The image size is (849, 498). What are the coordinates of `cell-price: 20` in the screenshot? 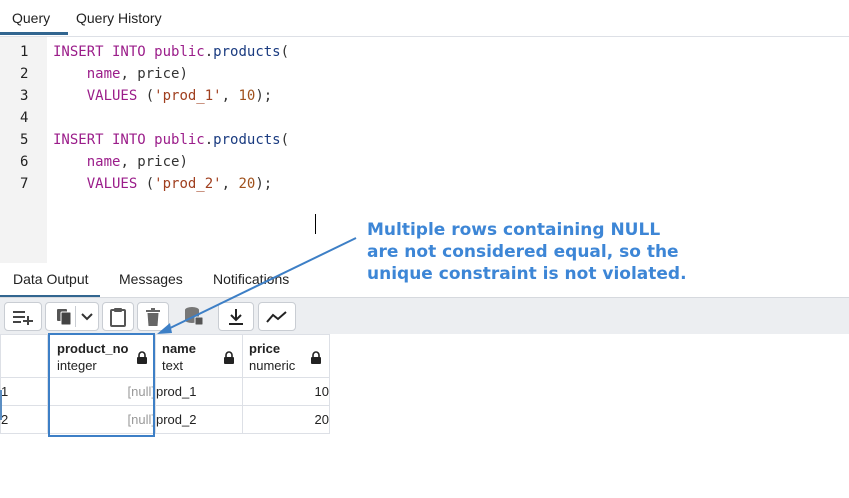 It's located at (286, 419).